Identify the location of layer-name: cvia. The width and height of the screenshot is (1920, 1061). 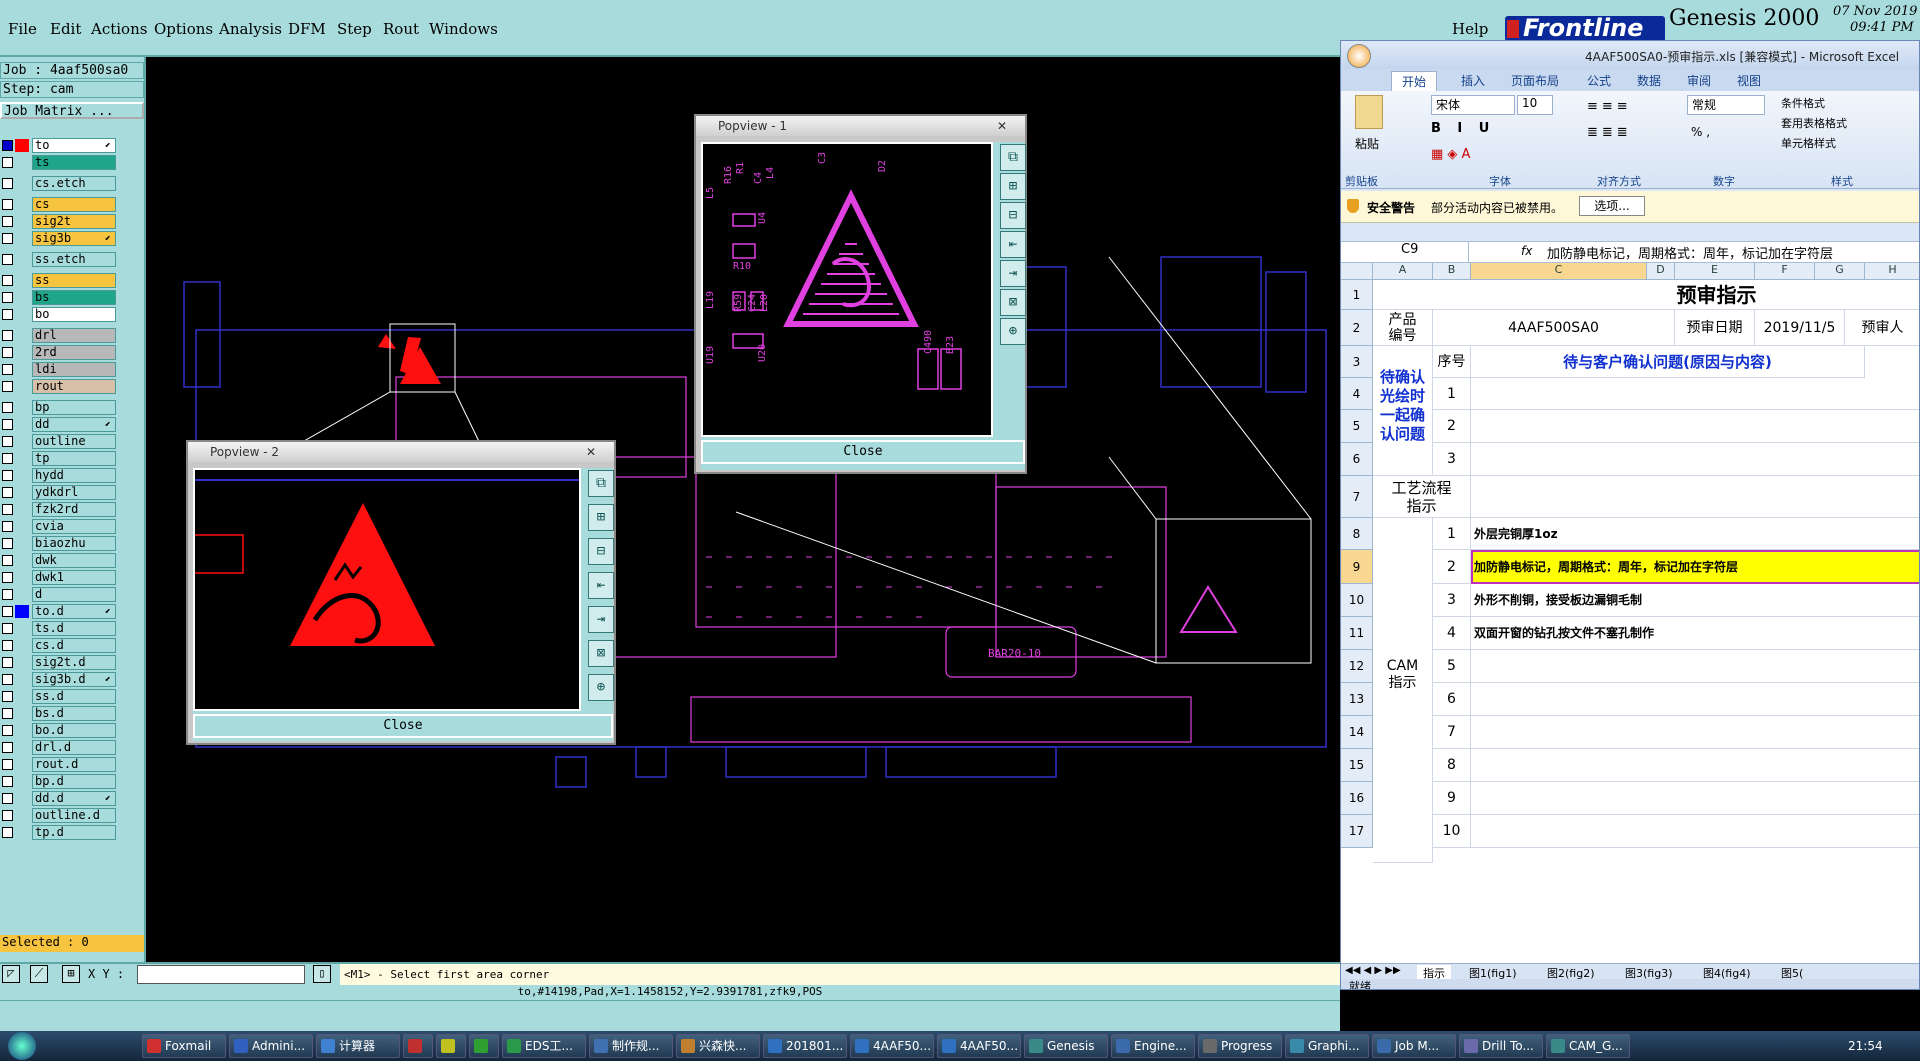
(74, 526).